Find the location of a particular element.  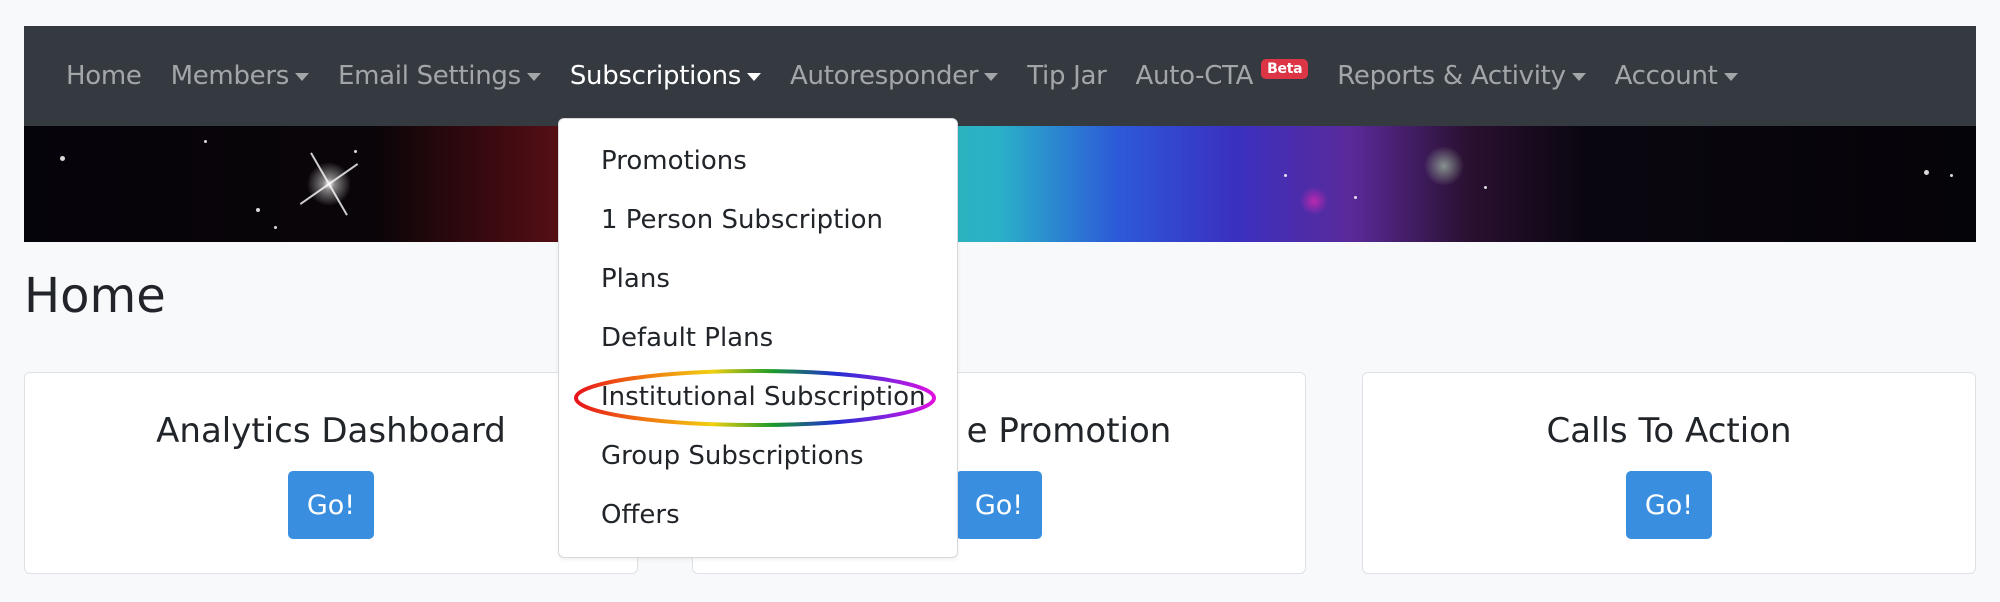

dropdown-item-offers: Offers is located at coordinates (640, 515).